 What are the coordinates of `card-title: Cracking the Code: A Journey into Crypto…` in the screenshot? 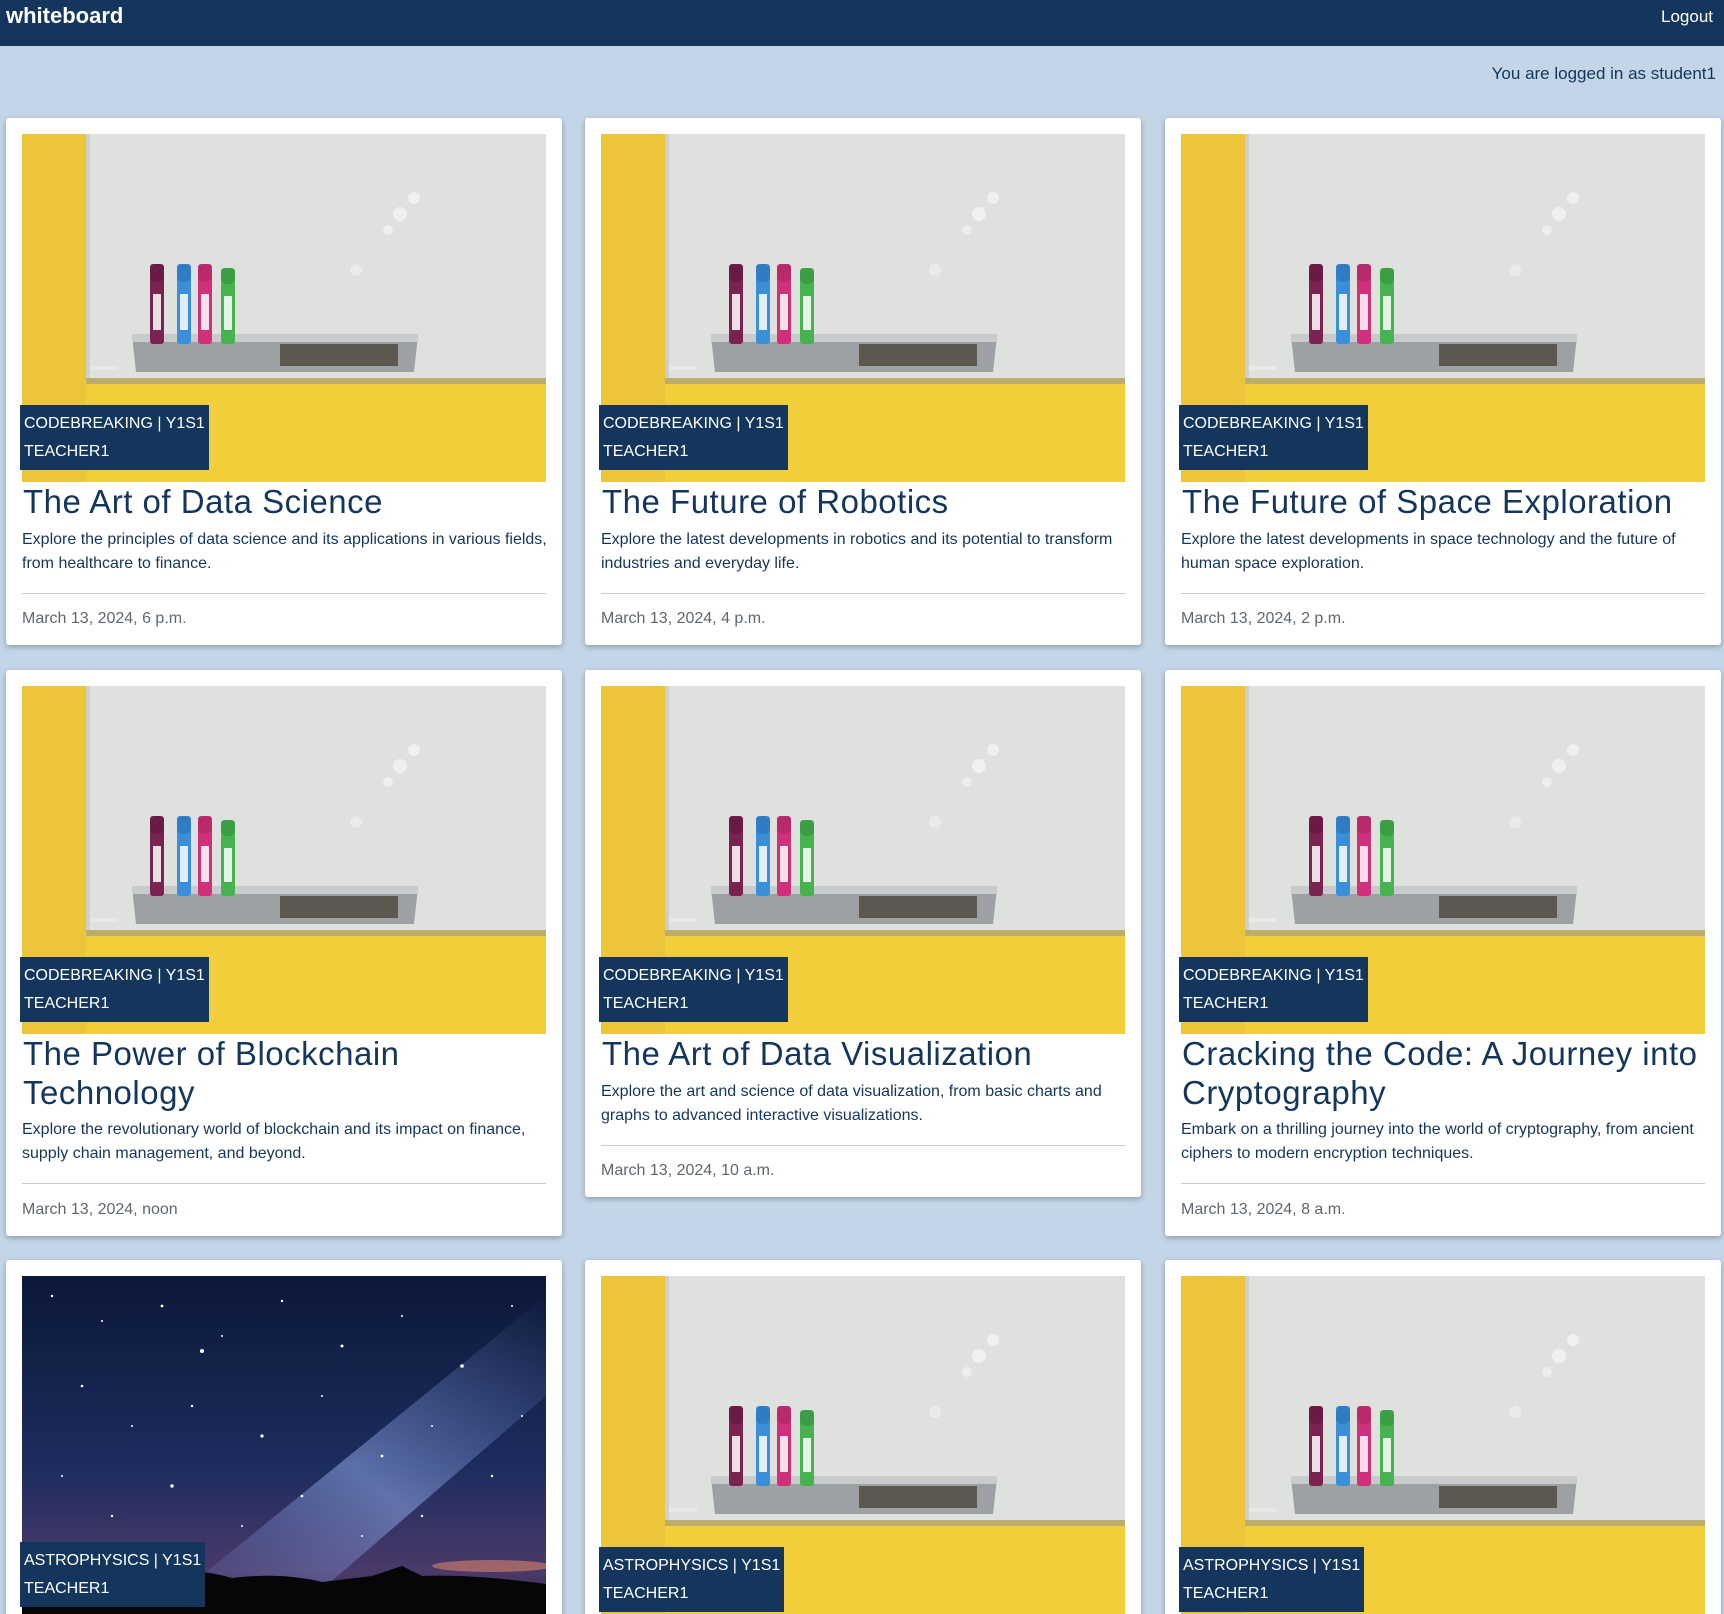 It's located at (1444, 1073).